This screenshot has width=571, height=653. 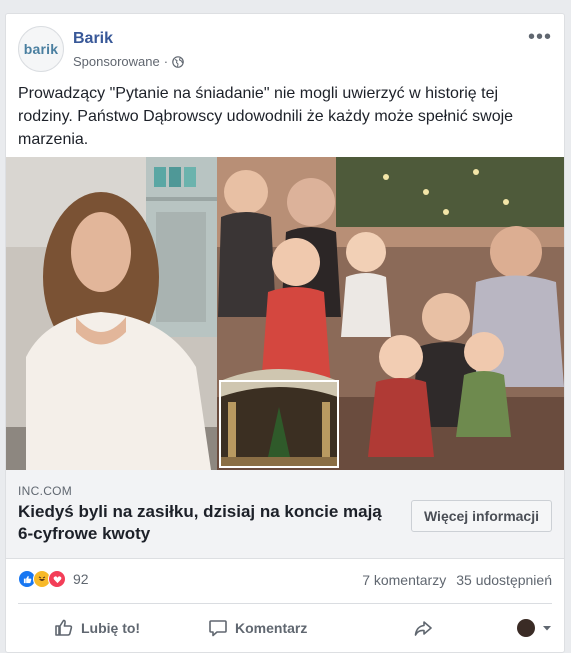 What do you see at coordinates (64, 627) in the screenshot?
I see `thumbs-up-icon` at bounding box center [64, 627].